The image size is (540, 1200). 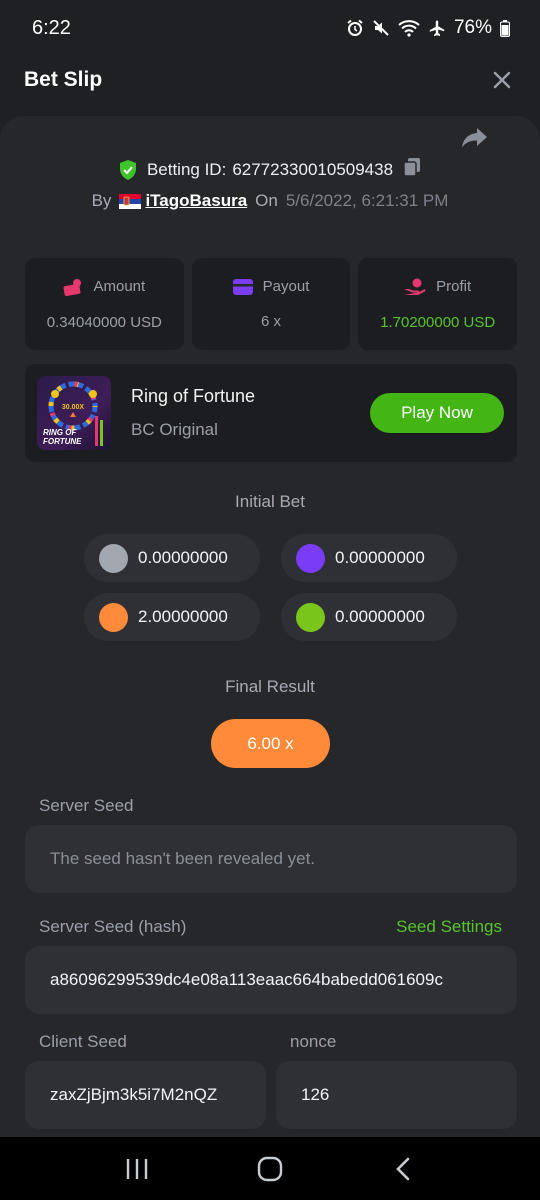 I want to click on payout-label: Payout, so click(x=286, y=286).